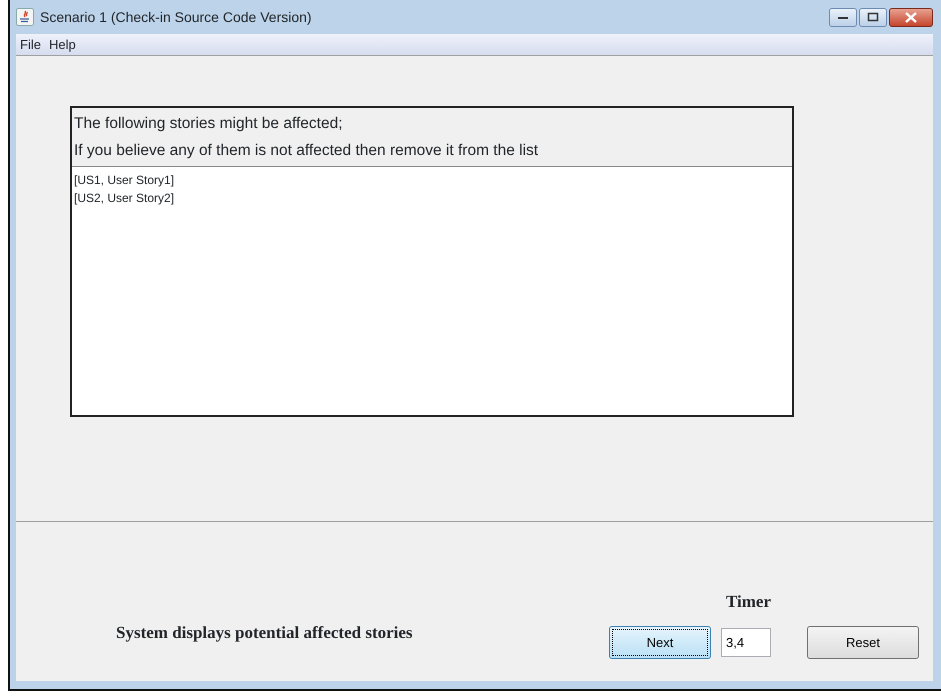  What do you see at coordinates (746, 642) in the screenshot?
I see `timer-field: 3,4` at bounding box center [746, 642].